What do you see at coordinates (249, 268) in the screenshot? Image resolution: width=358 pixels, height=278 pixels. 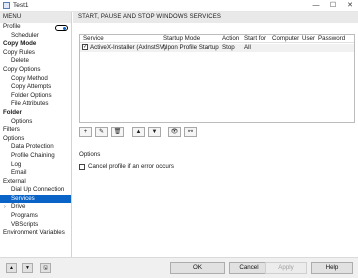 I see `cancel-button: Cancel` at bounding box center [249, 268].